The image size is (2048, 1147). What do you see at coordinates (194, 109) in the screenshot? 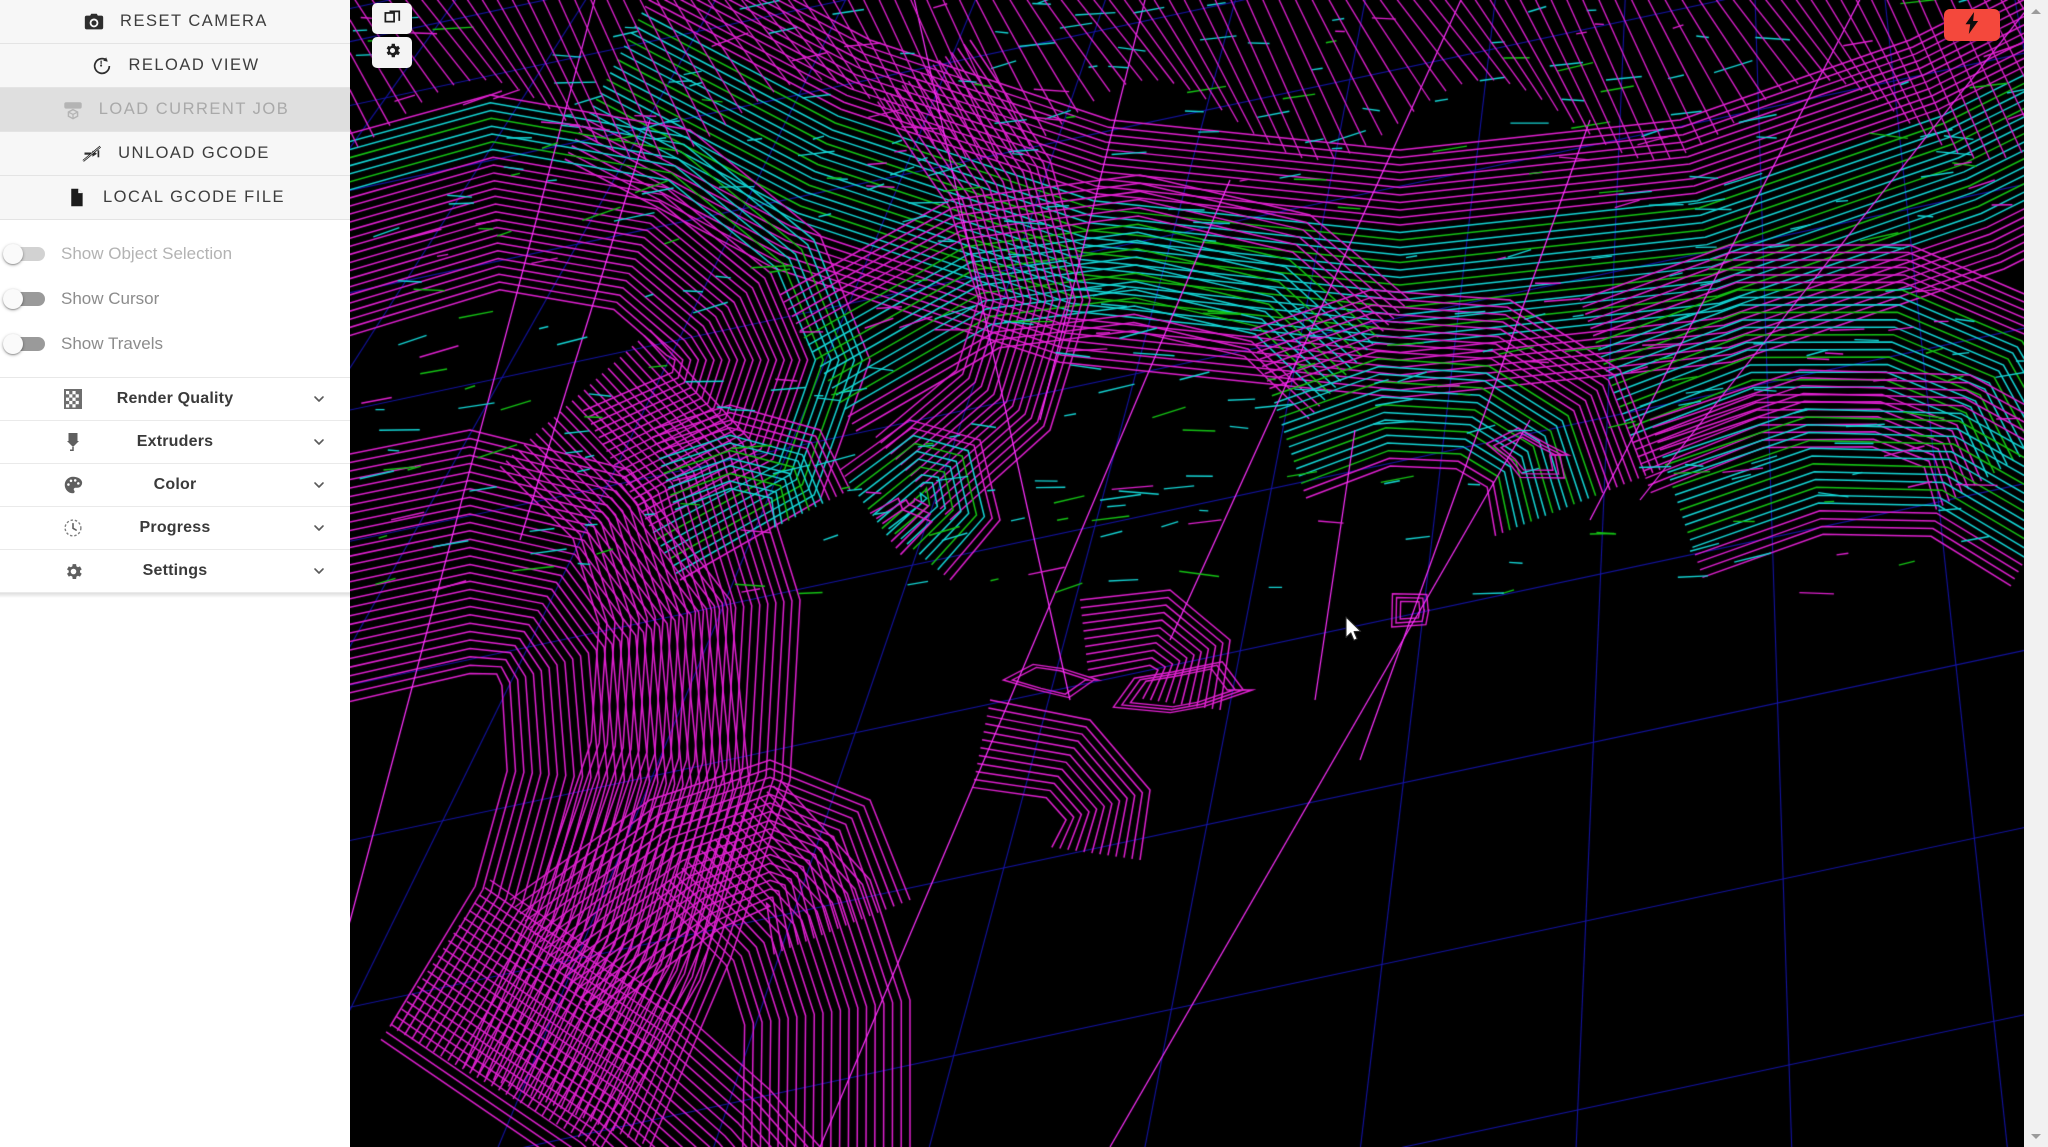
I see `load-current-job-label: LOAD CURRENT JOB` at bounding box center [194, 109].